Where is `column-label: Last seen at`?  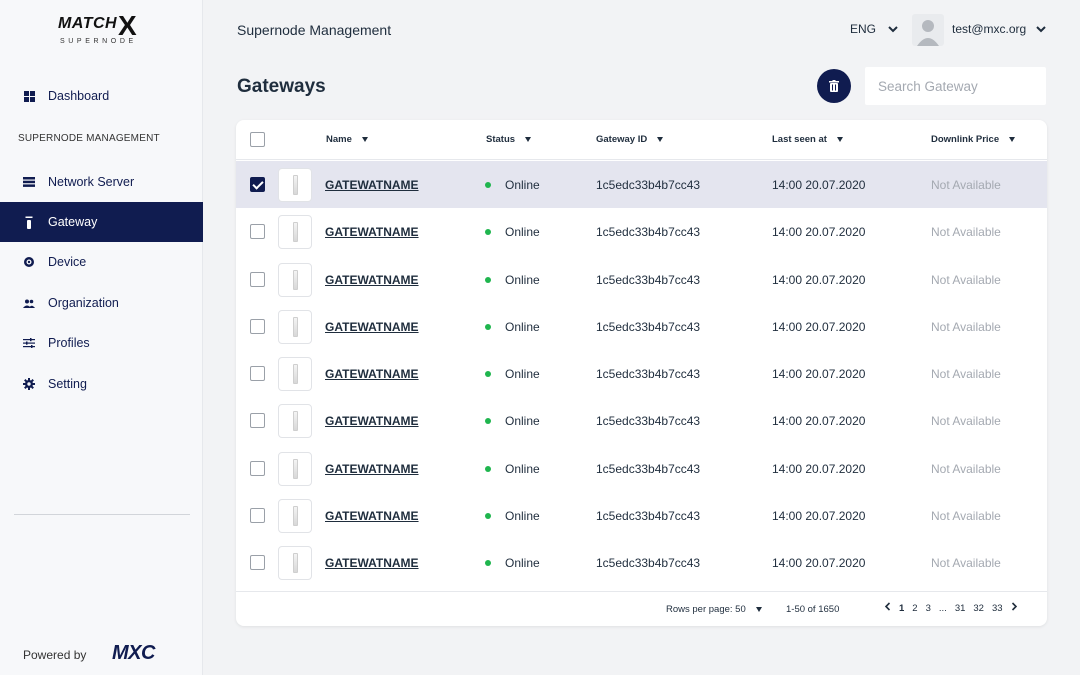 column-label: Last seen at is located at coordinates (799, 139).